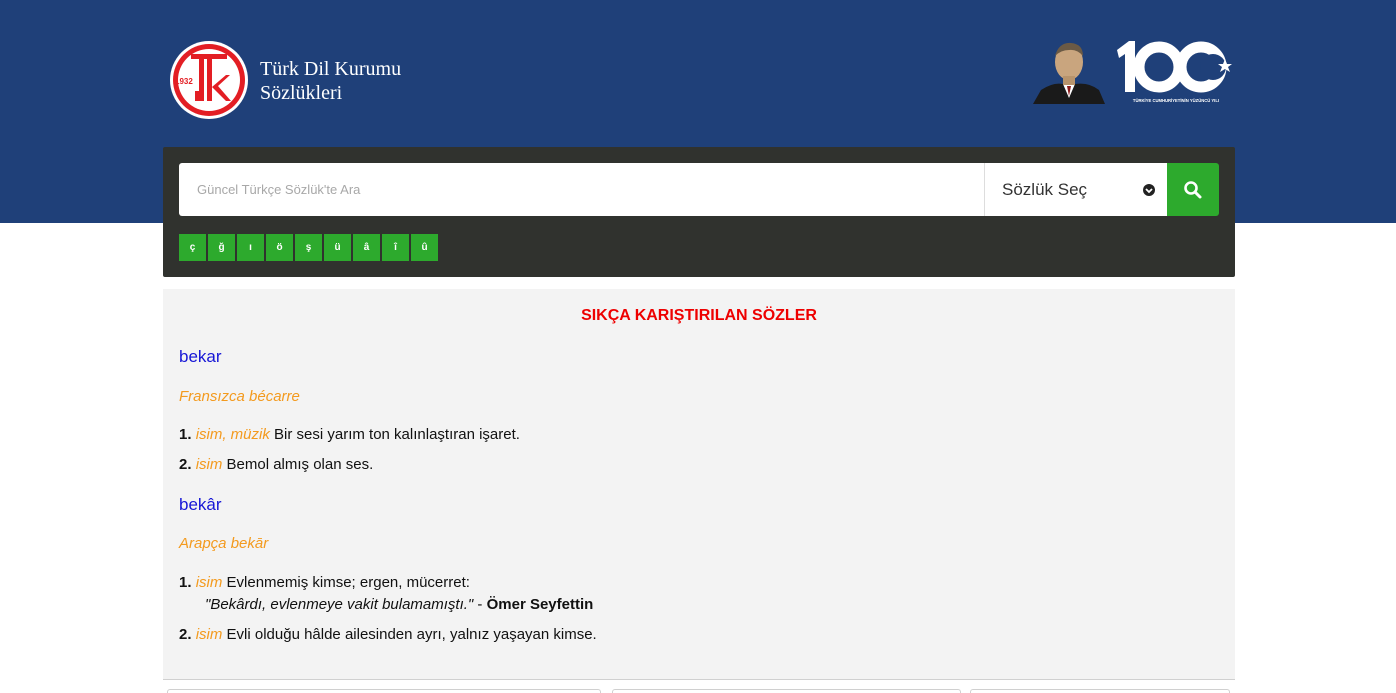 The image size is (1396, 693). Describe the element at coordinates (250, 247) in the screenshot. I see `char-button-dotless-i: ı` at that location.